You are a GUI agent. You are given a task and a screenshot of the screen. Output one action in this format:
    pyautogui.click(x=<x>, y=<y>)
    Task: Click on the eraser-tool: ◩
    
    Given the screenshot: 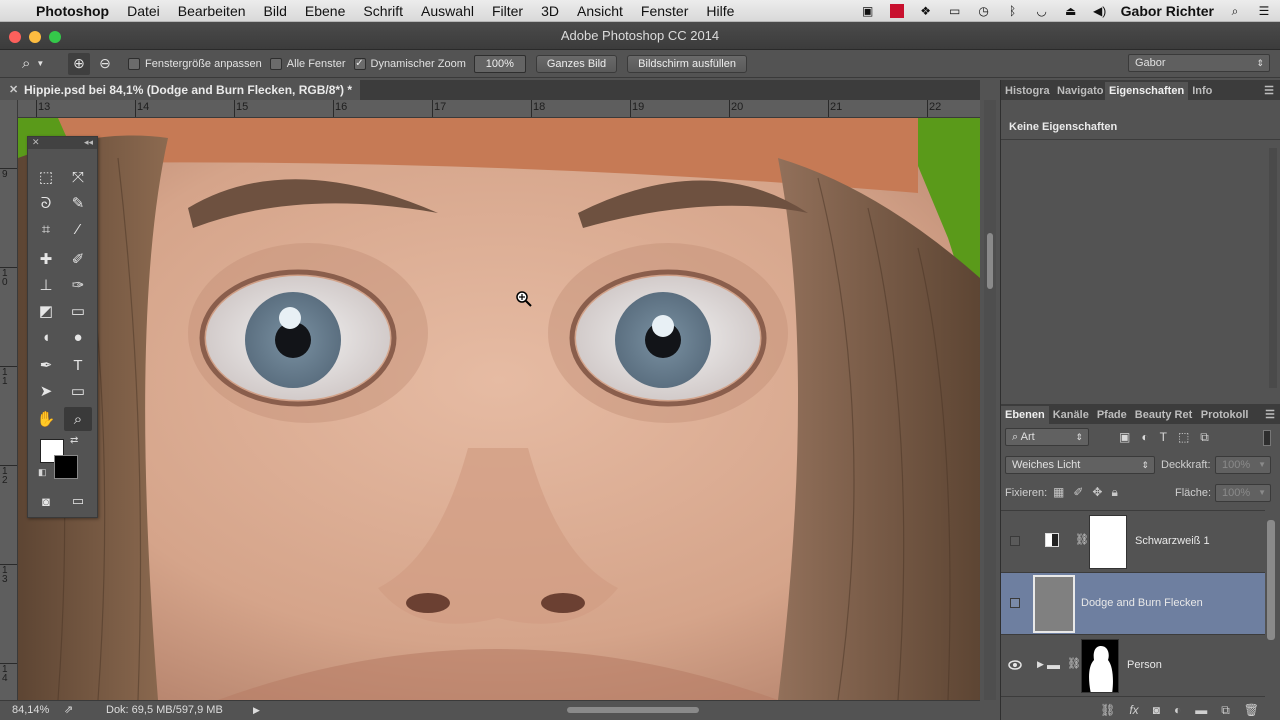 What is the action you would take?
    pyautogui.click(x=46, y=311)
    